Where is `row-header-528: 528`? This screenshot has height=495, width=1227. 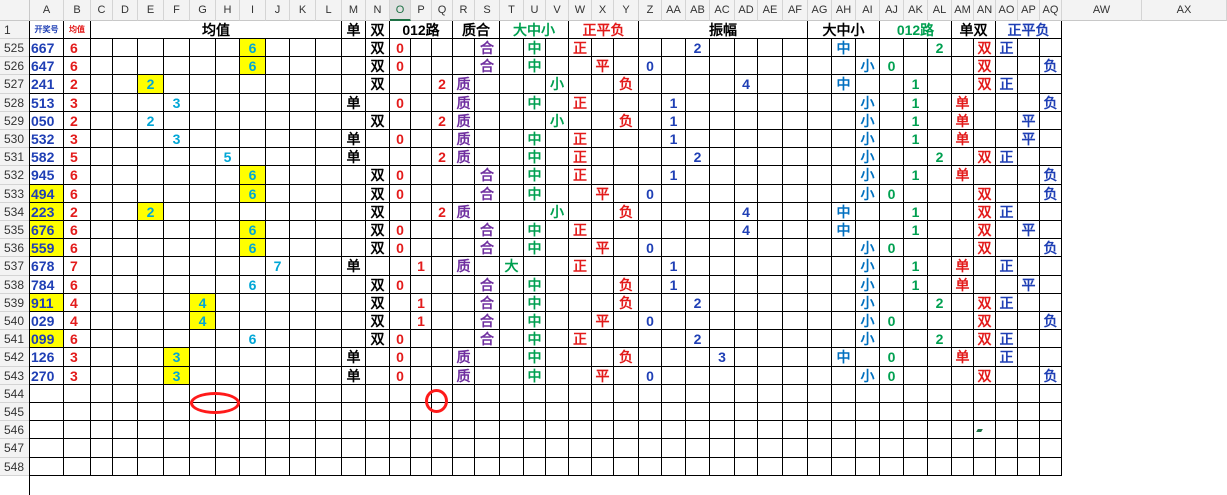
row-header-528: 528 is located at coordinates (15, 103).